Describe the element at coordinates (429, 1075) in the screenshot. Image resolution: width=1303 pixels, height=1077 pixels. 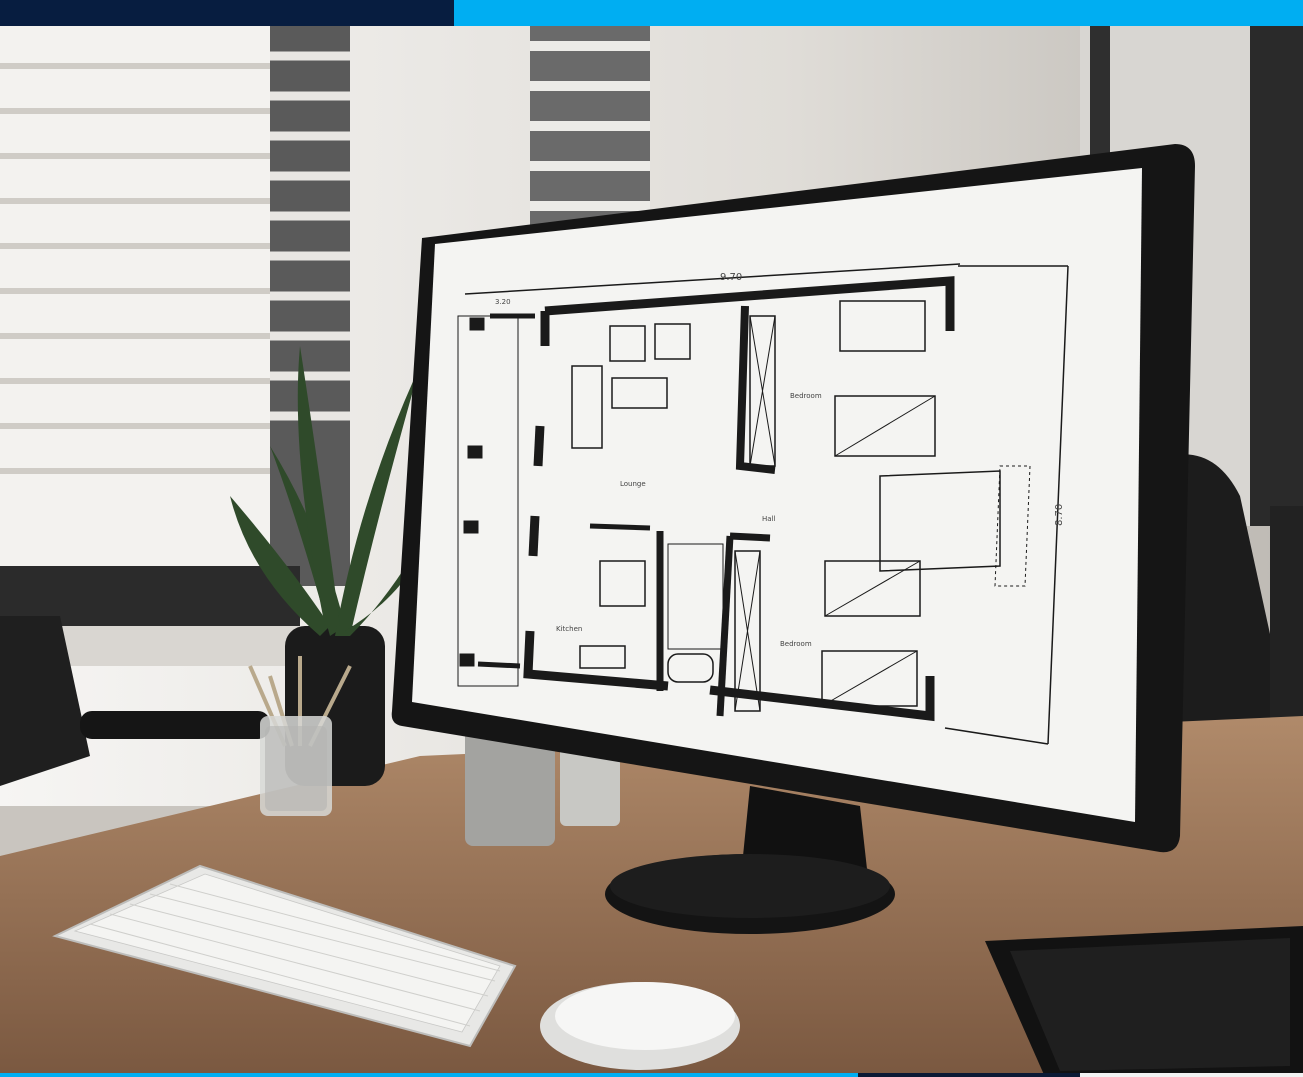
I see `bottom-banner-segment-a` at that location.